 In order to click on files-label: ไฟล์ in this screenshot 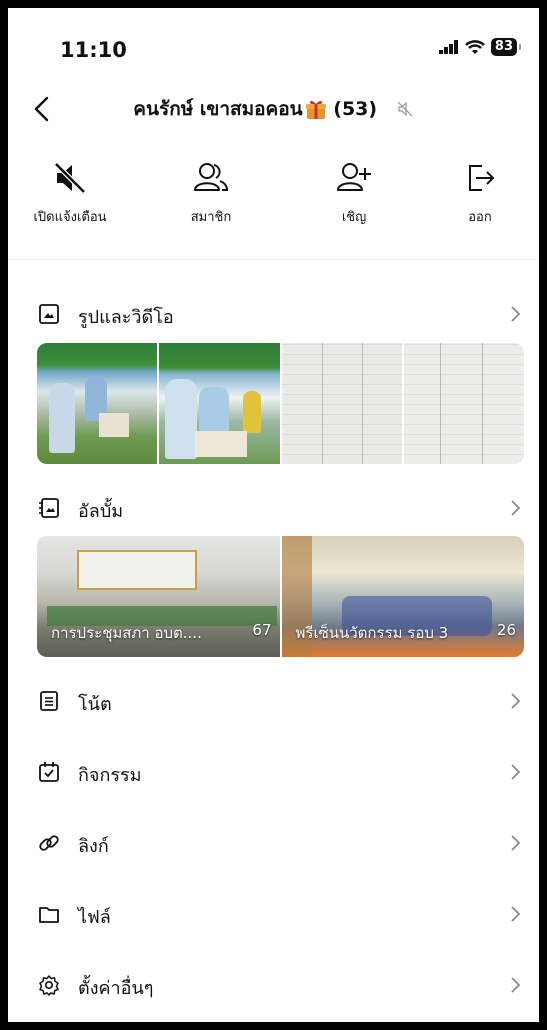, I will do `click(94, 917)`.